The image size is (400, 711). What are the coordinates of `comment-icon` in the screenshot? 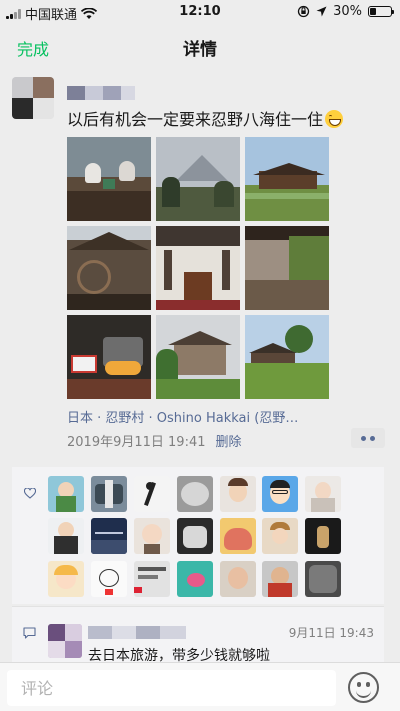 It's located at (29, 633).